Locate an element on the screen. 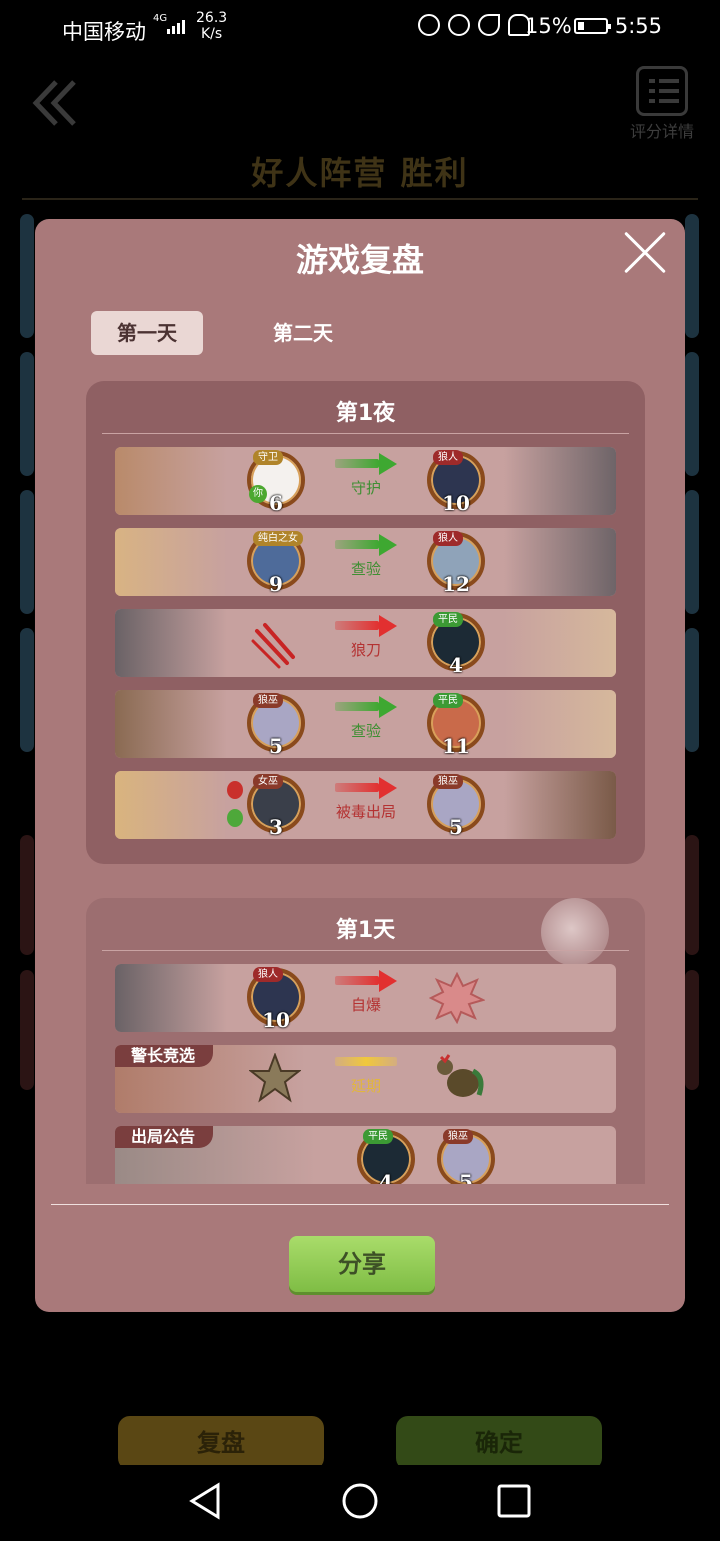  seat-number: 3 is located at coordinates (276, 827).